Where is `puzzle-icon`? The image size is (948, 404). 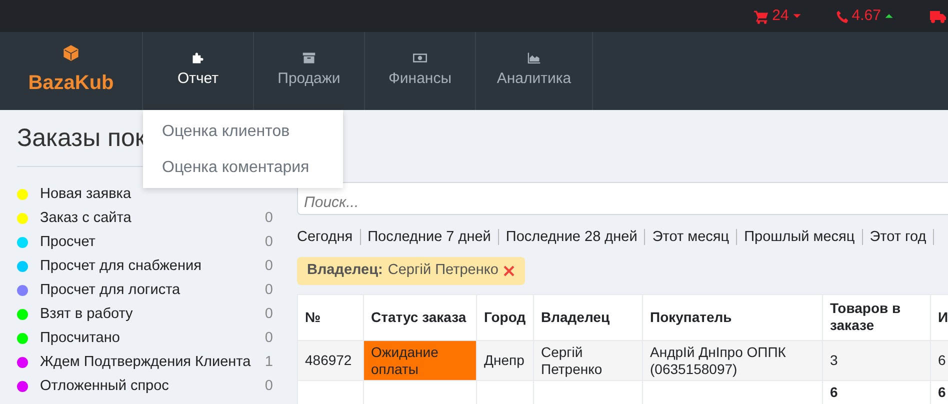 puzzle-icon is located at coordinates (198, 58).